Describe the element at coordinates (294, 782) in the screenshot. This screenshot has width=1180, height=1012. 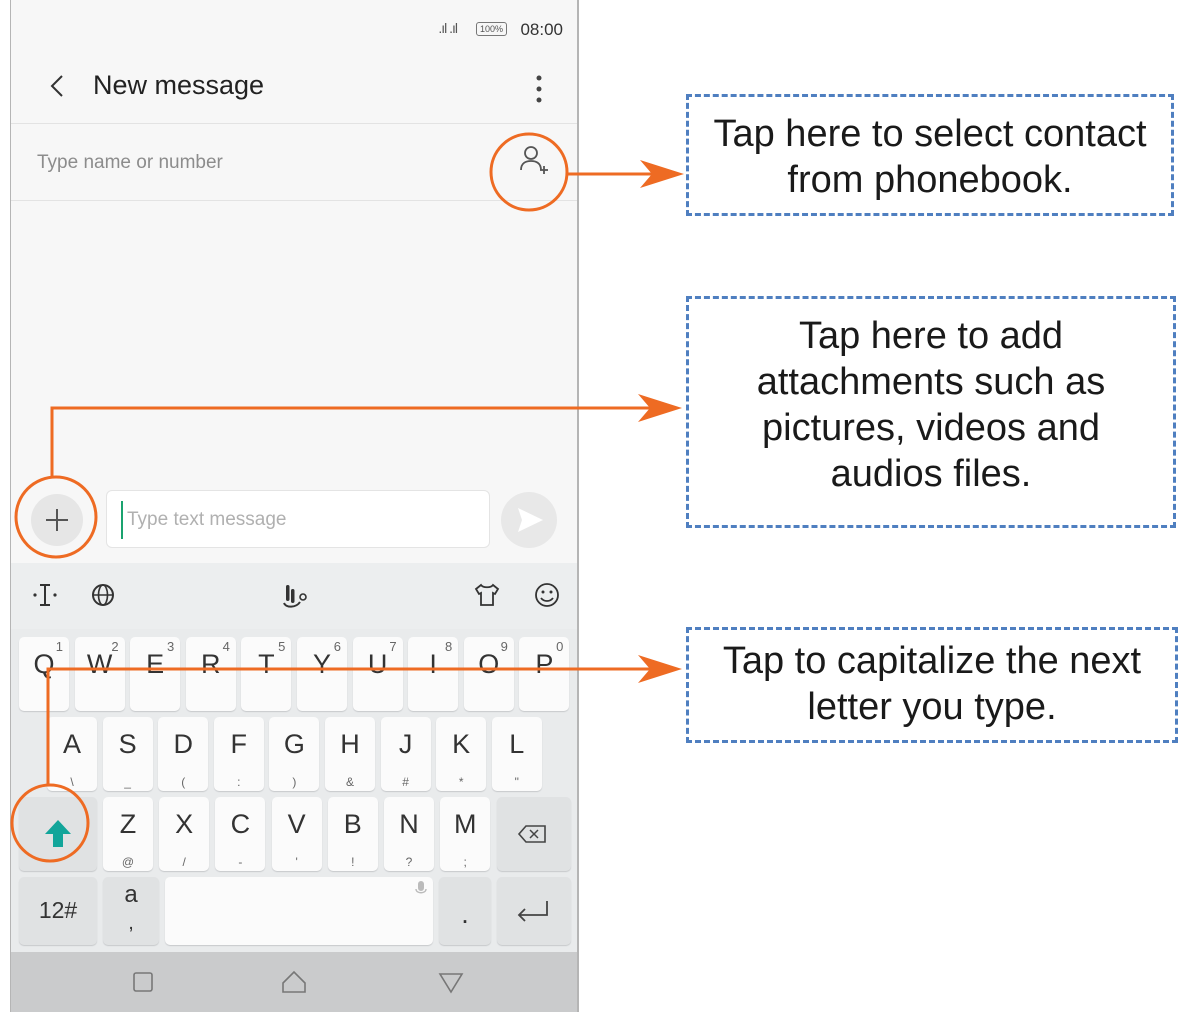
I see `key-symbol-hint: )` at that location.